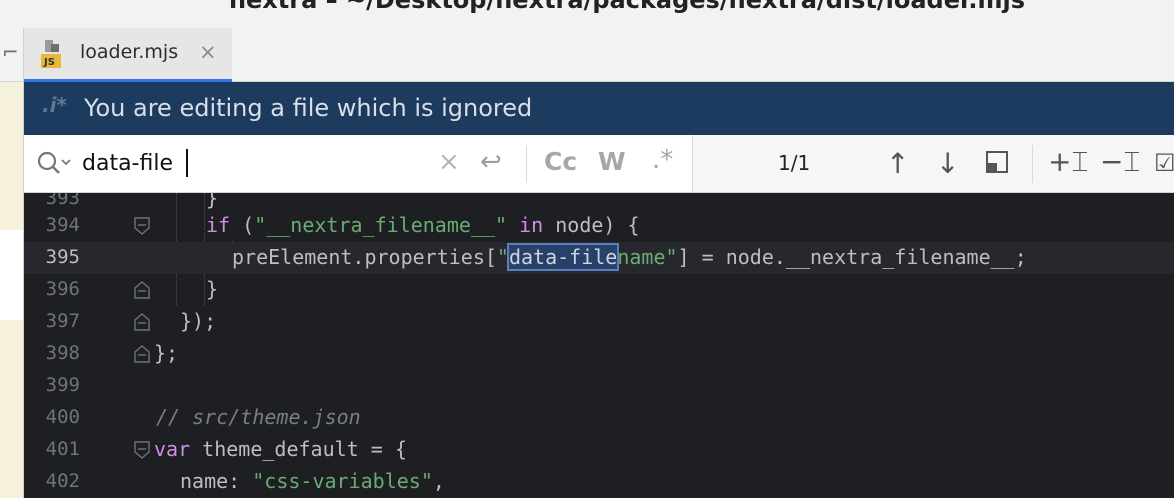 The width and height of the screenshot is (1174, 498). Describe the element at coordinates (599, 354) in the screenshot. I see `code-line: 398 };` at that location.